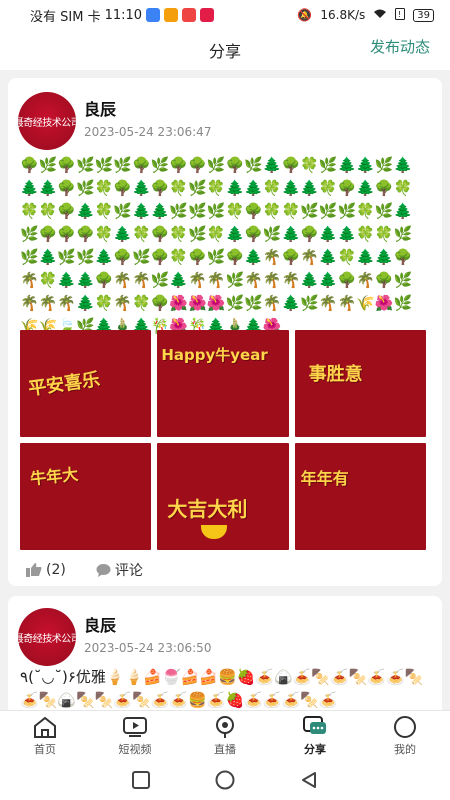  I want to click on nav-home-label: 首页, so click(45, 749).